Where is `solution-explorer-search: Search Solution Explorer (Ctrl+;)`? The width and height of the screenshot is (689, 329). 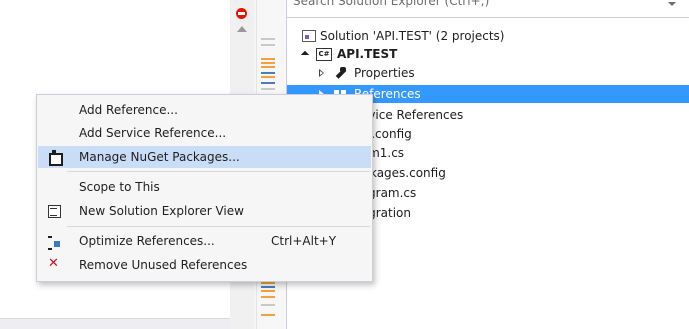
solution-explorer-search: Search Solution Explorer (Ctrl+;) is located at coordinates (488, 9).